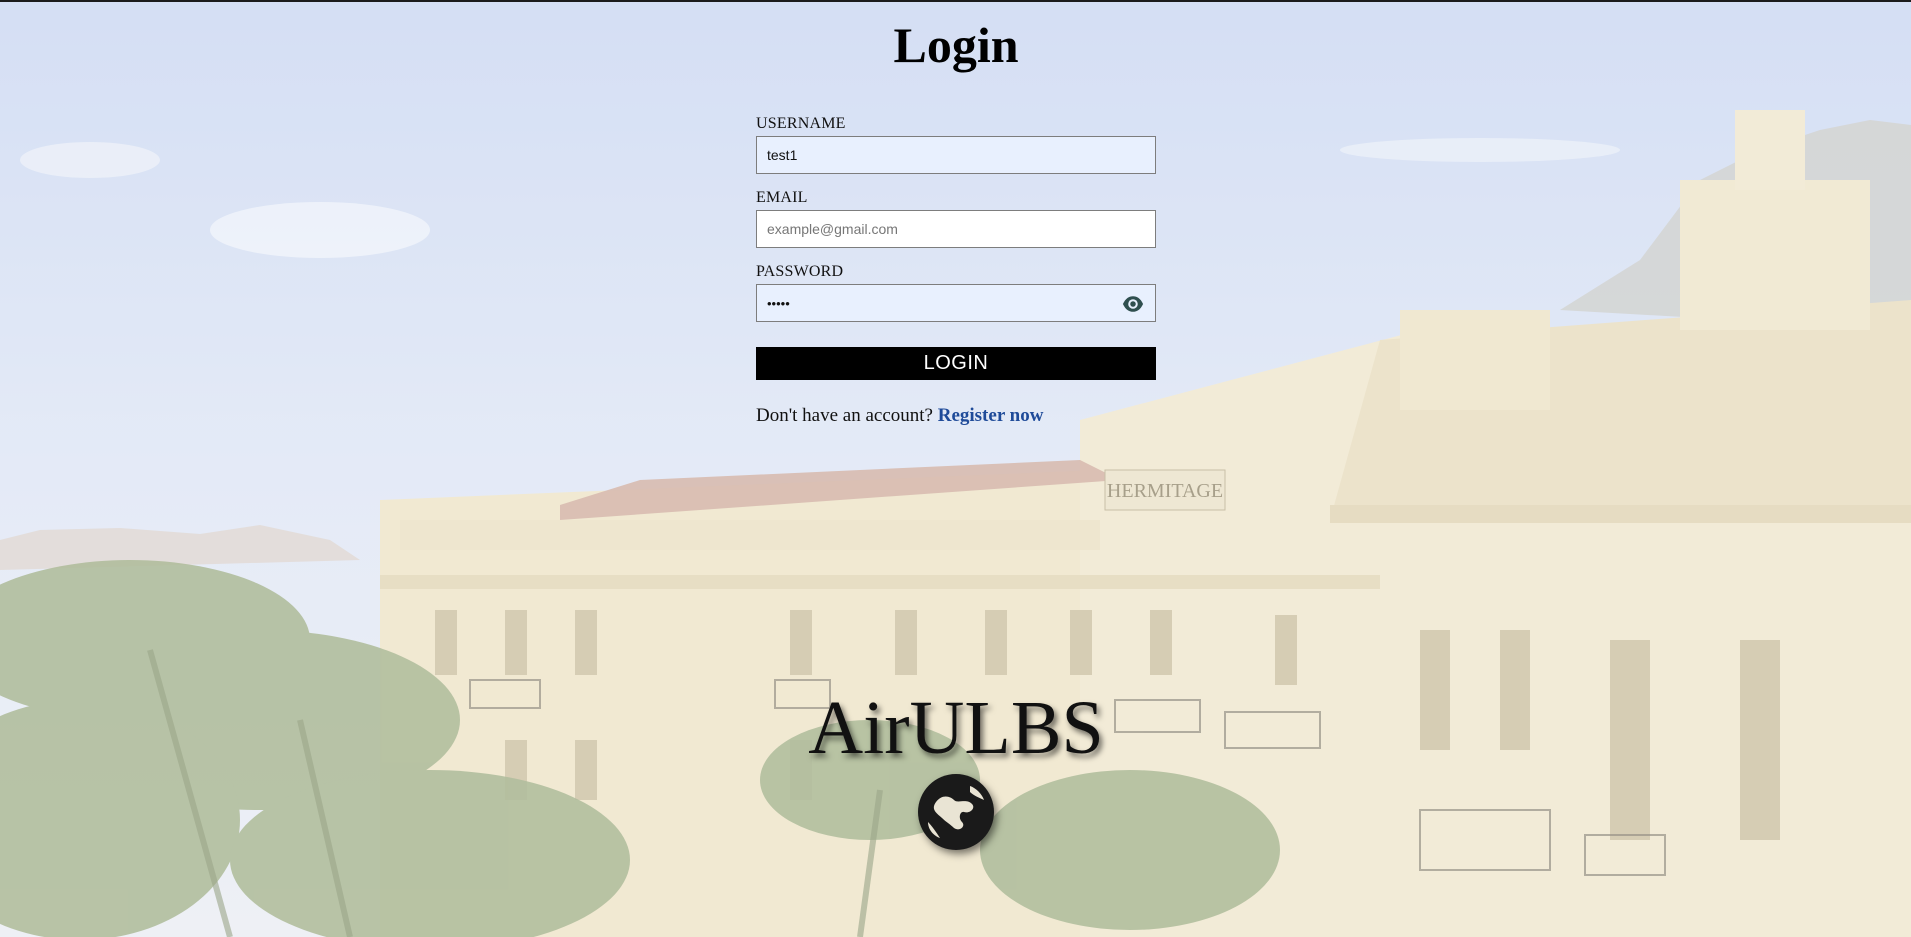 Image resolution: width=1911 pixels, height=937 pixels. I want to click on globe-icon, so click(956, 812).